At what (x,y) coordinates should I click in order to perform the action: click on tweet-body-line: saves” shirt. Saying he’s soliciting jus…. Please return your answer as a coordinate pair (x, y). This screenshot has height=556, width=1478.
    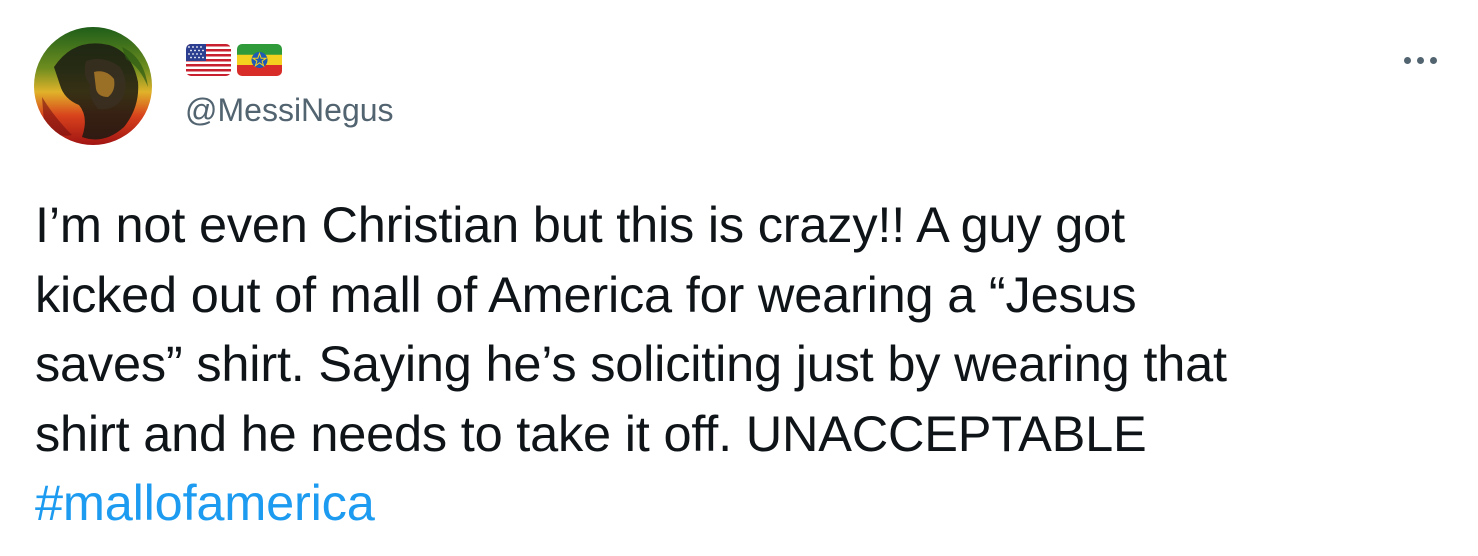
    Looking at the image, I should click on (631, 363).